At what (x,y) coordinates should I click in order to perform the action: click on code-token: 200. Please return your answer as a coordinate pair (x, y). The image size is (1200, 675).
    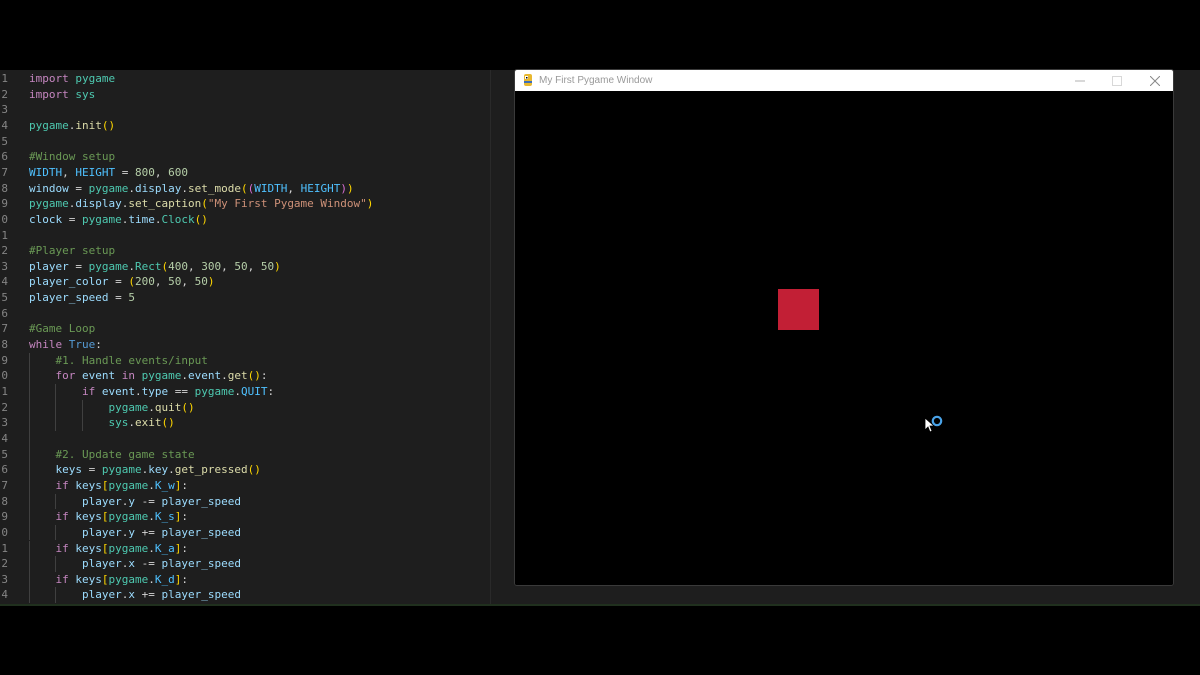
    Looking at the image, I should click on (144, 282).